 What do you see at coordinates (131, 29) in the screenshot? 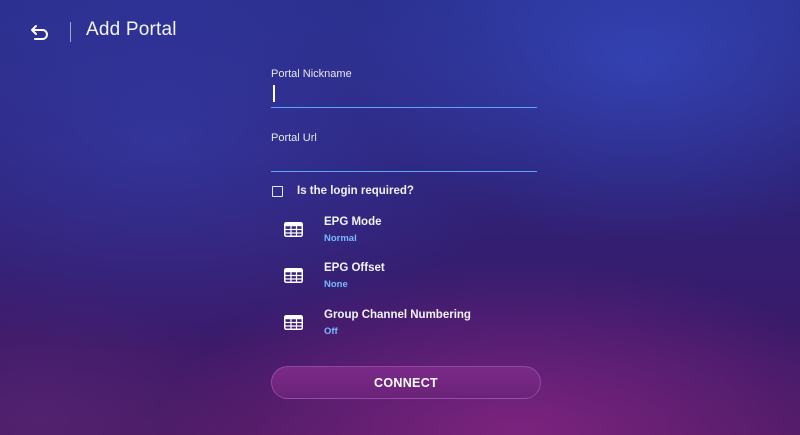
I see `page-title: Add Portal` at bounding box center [131, 29].